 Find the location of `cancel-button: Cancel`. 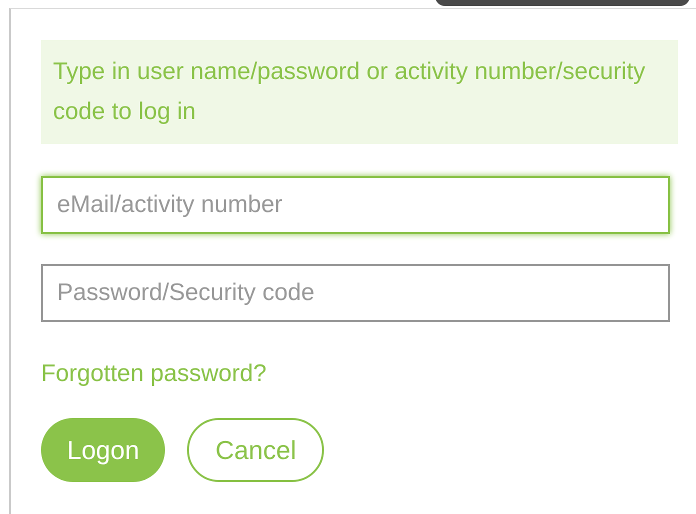

cancel-button: Cancel is located at coordinates (255, 450).